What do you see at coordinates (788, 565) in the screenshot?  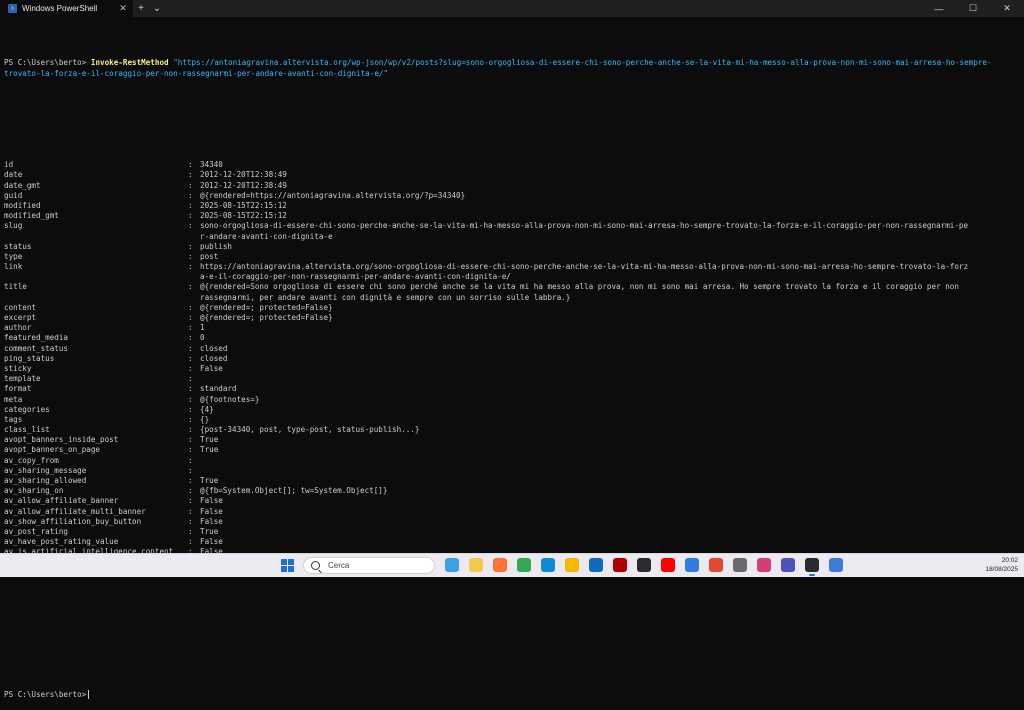 I see `teams-icon` at bounding box center [788, 565].